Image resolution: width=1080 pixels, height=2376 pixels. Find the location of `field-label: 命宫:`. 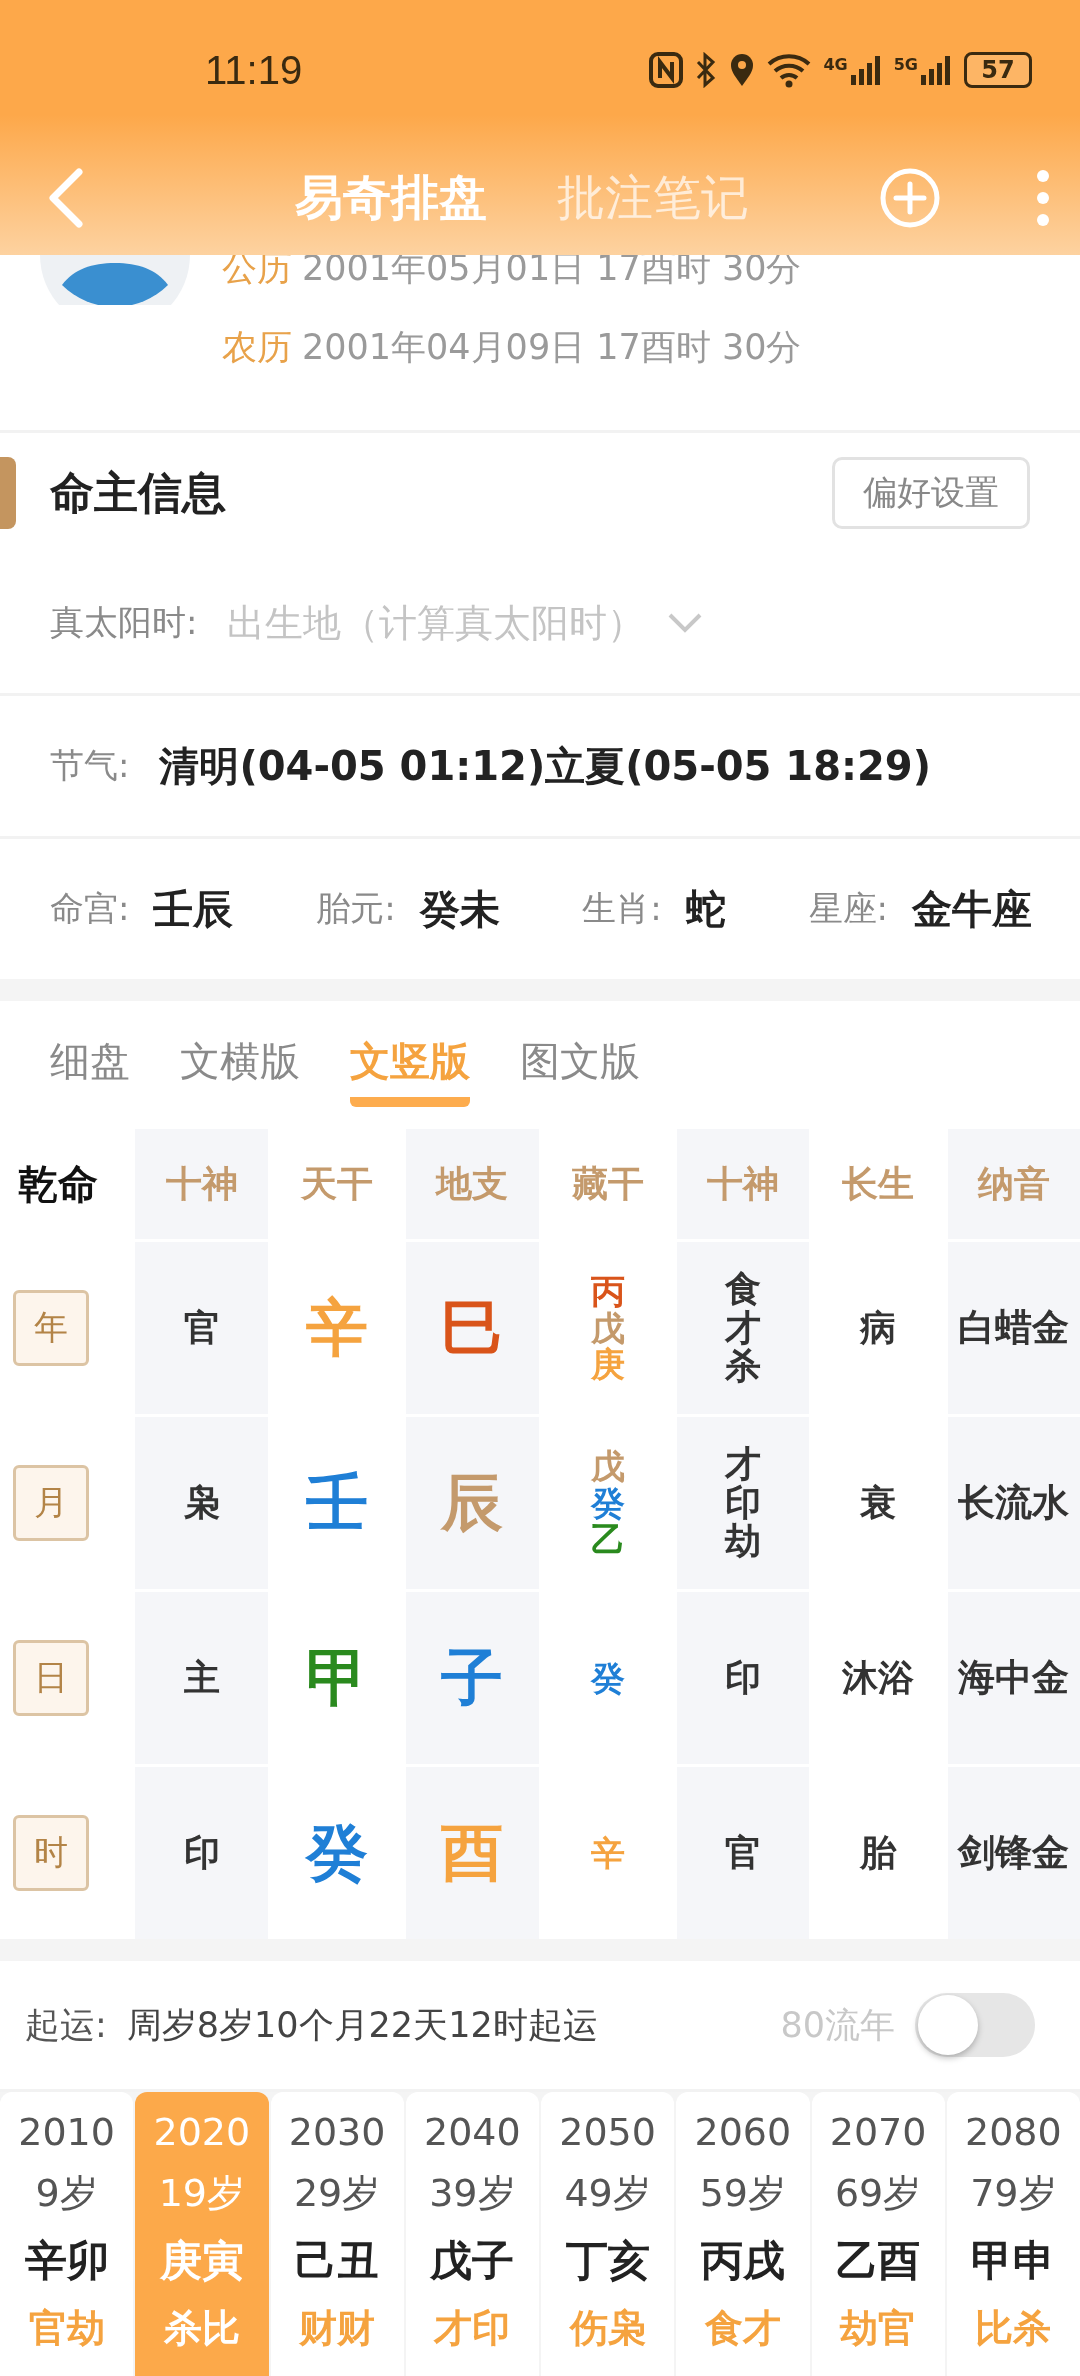

field-label: 命宫: is located at coordinates (90, 908).